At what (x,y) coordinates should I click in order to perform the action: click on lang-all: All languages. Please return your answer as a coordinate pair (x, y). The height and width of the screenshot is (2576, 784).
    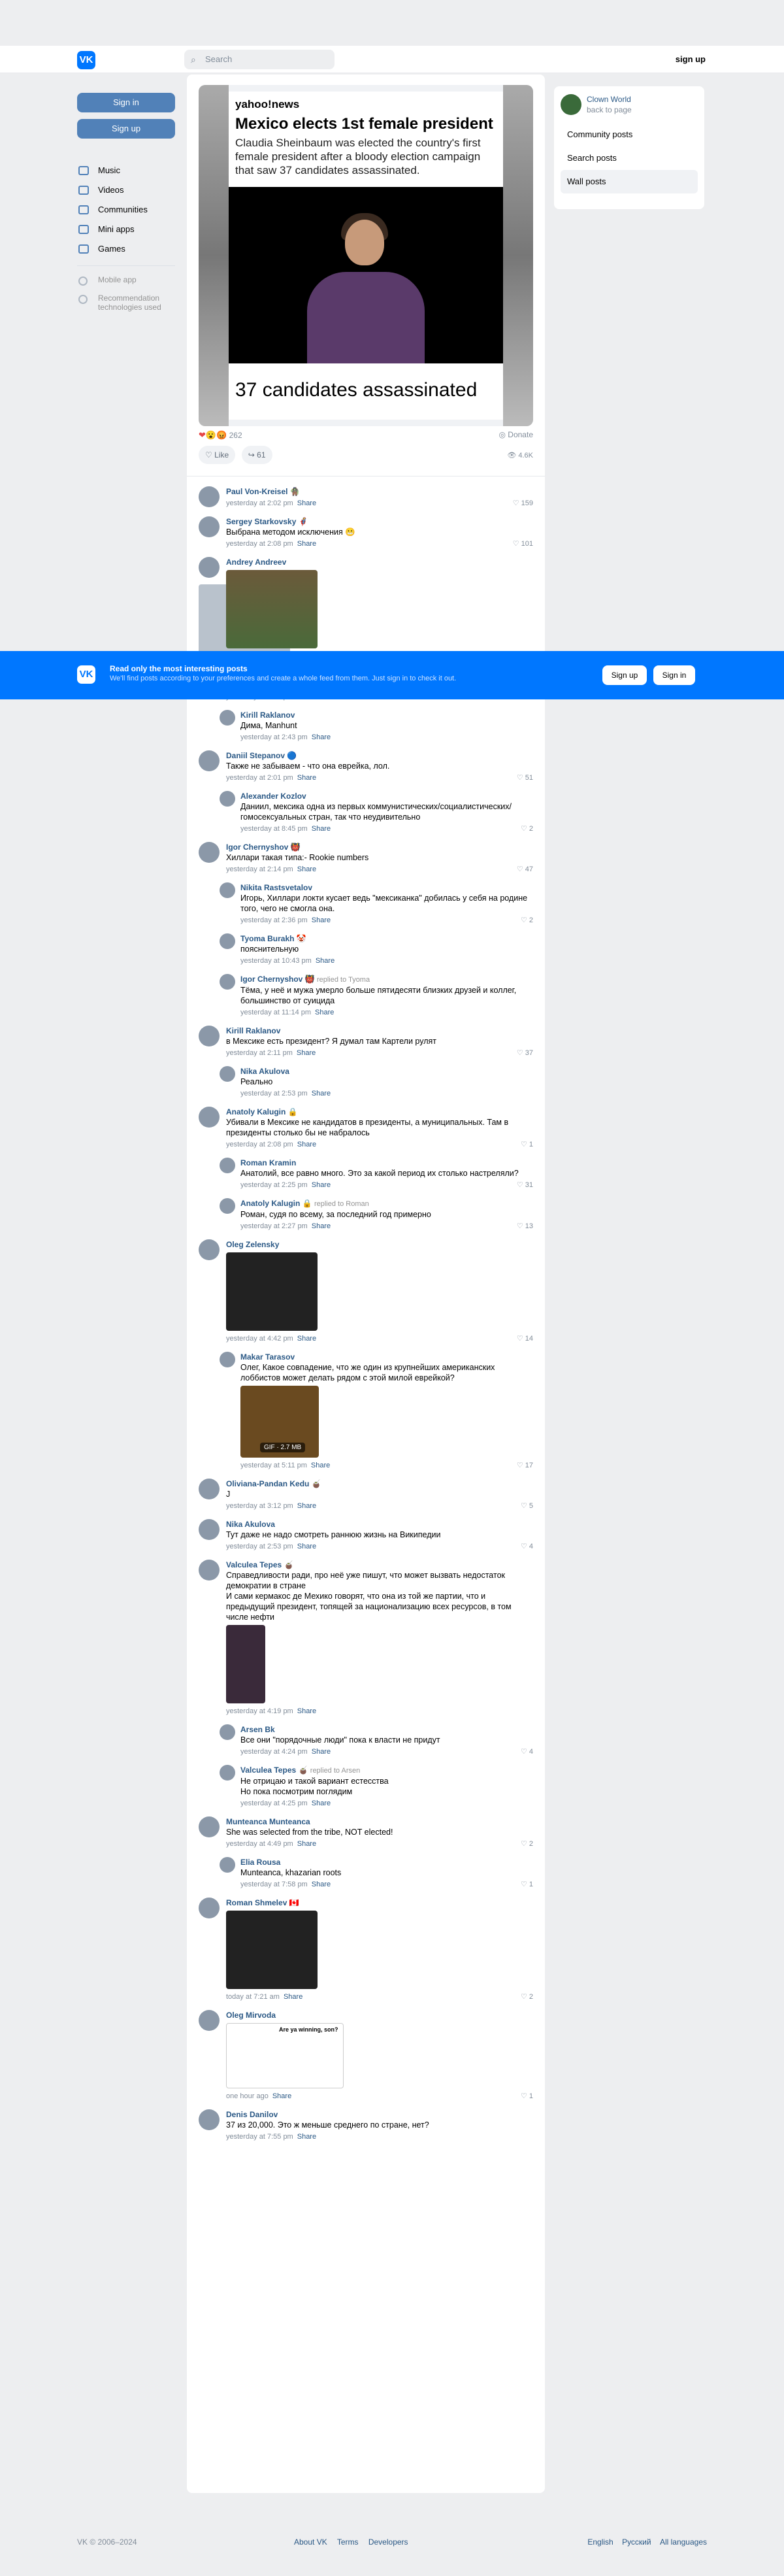
    Looking at the image, I should click on (683, 2542).